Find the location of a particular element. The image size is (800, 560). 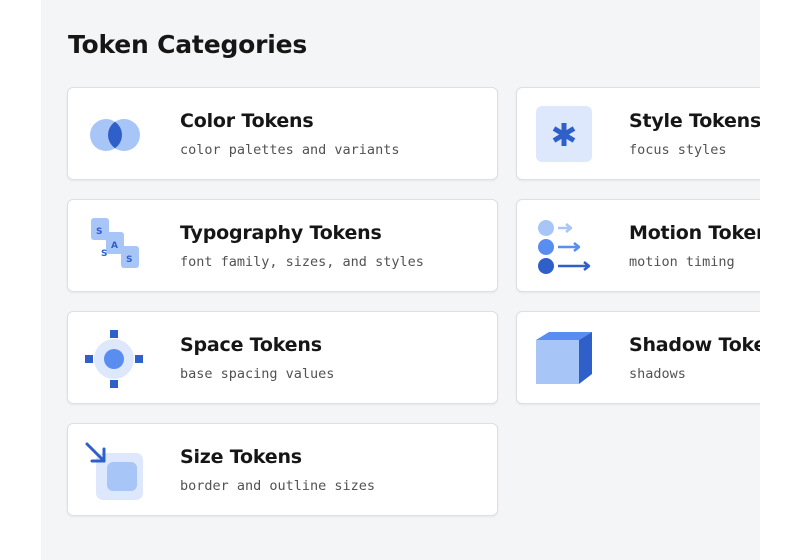

card-space-tokens: Space Tokens base spacing values is located at coordinates (282, 357).